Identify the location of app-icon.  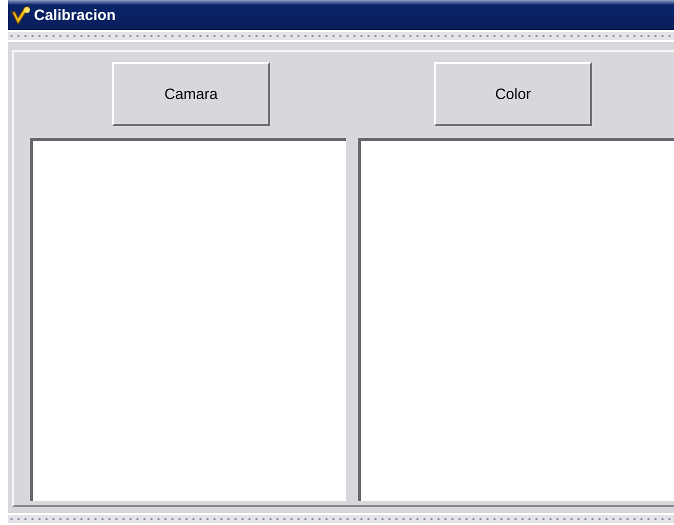
(21, 15).